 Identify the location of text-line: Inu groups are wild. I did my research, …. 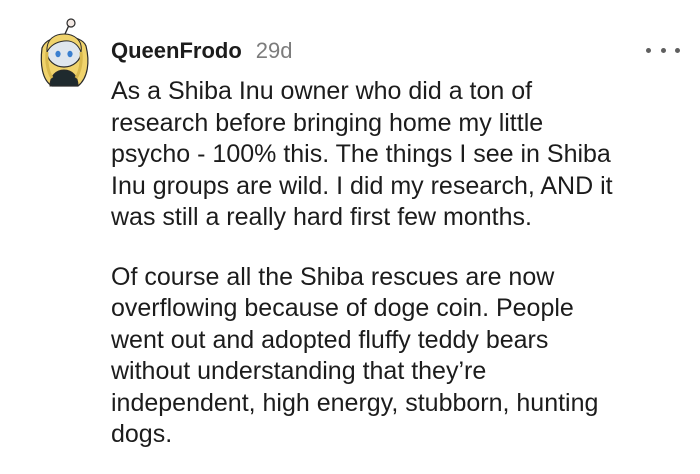
(362, 185).